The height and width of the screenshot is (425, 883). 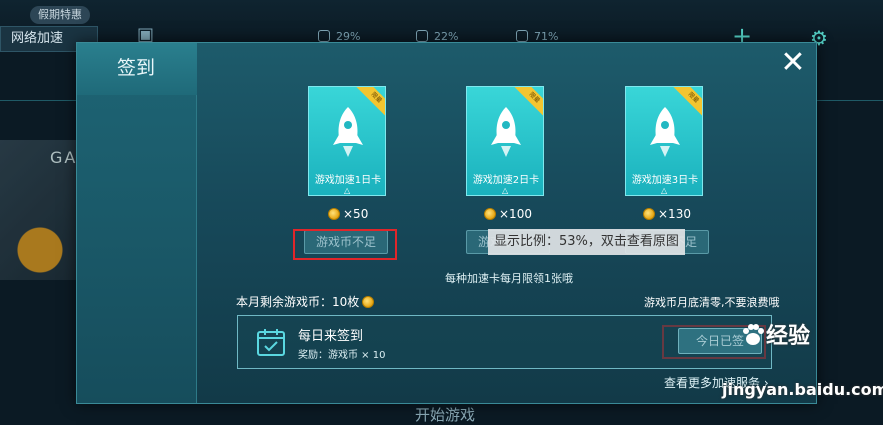 What do you see at coordinates (665, 180) in the screenshot?
I see `card-name: 游戏加速3日卡` at bounding box center [665, 180].